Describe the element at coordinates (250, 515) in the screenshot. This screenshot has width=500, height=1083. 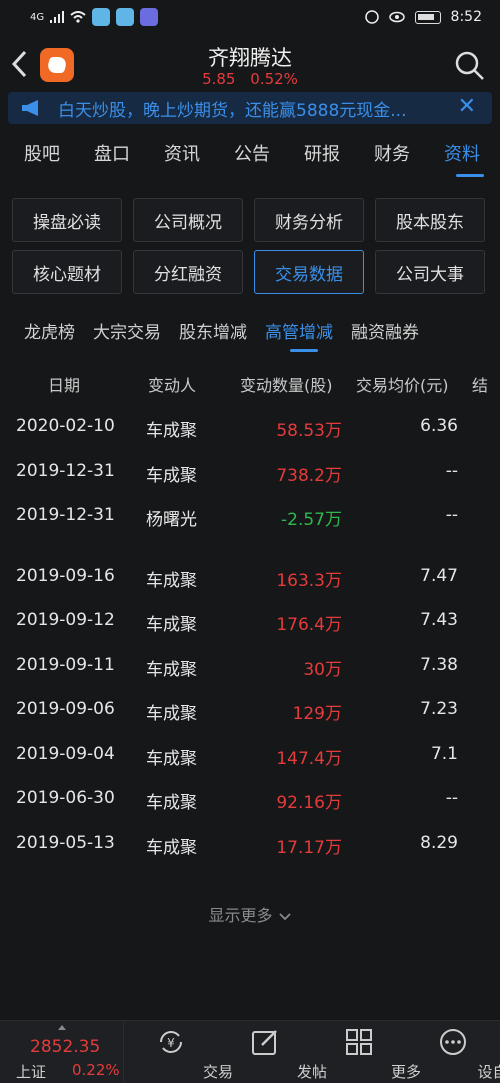
I see `table-row: 2019-12-31 杨曙光 -2.57万 --` at that location.